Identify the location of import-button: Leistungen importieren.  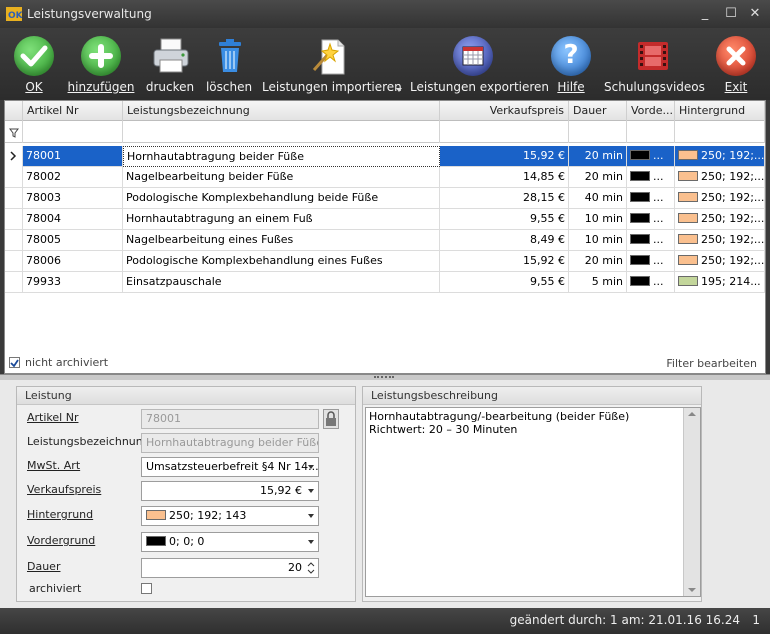
(332, 64).